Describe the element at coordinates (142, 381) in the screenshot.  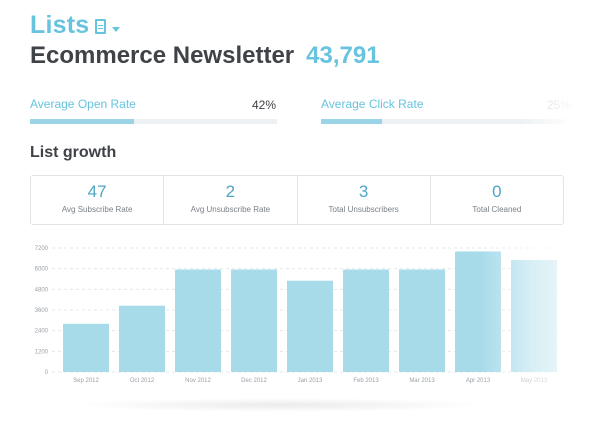
I see `x-tick-label: Oct 2012` at that location.